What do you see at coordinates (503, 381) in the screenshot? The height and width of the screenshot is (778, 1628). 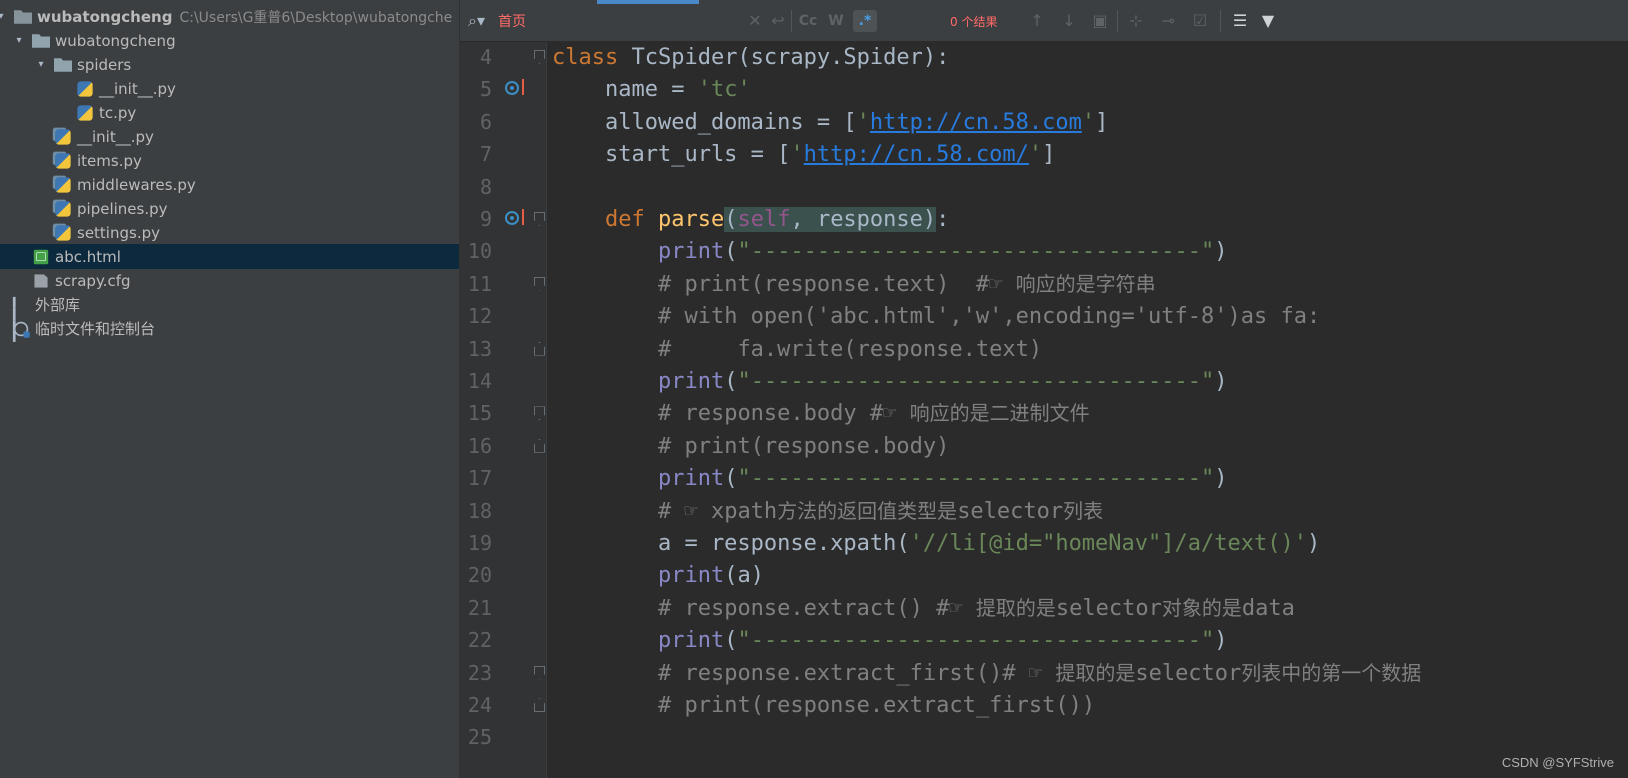 I see `gutter-line: 14` at bounding box center [503, 381].